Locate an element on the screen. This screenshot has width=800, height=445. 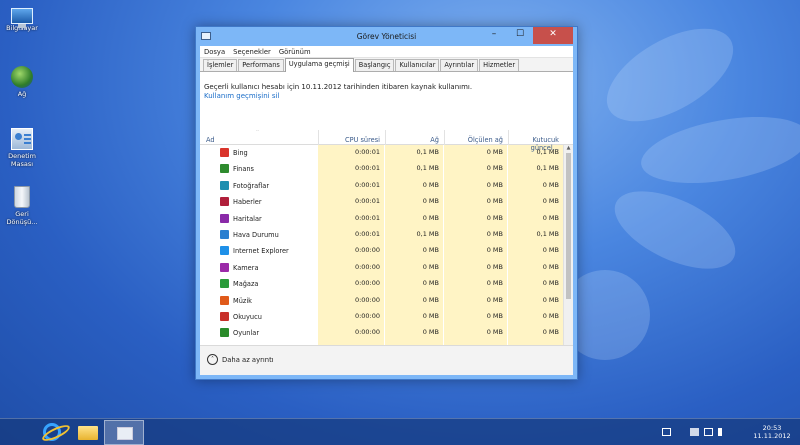
app-name: Okuyucu is located at coordinates (247, 316).